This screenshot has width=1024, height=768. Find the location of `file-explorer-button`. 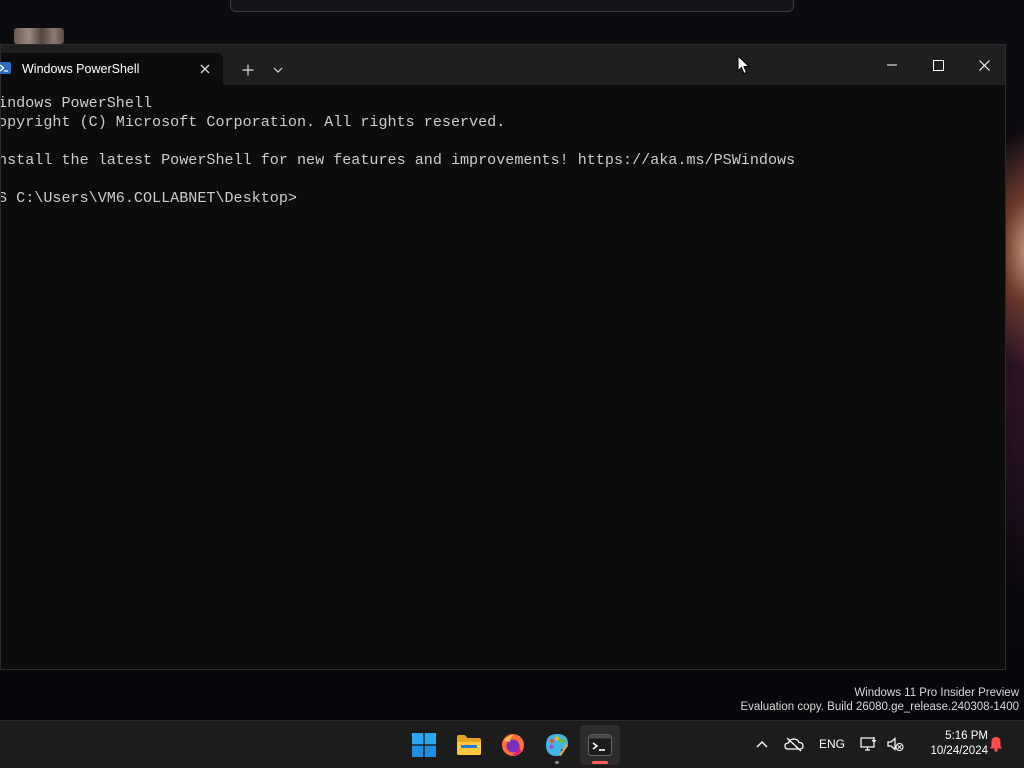

file-explorer-button is located at coordinates (469, 745).